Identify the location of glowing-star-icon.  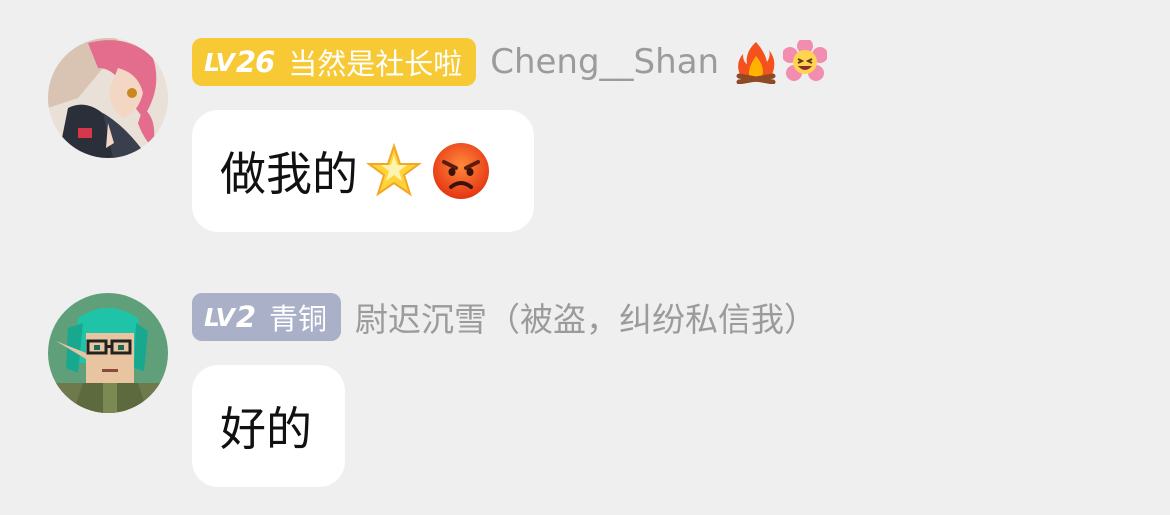
(394, 171).